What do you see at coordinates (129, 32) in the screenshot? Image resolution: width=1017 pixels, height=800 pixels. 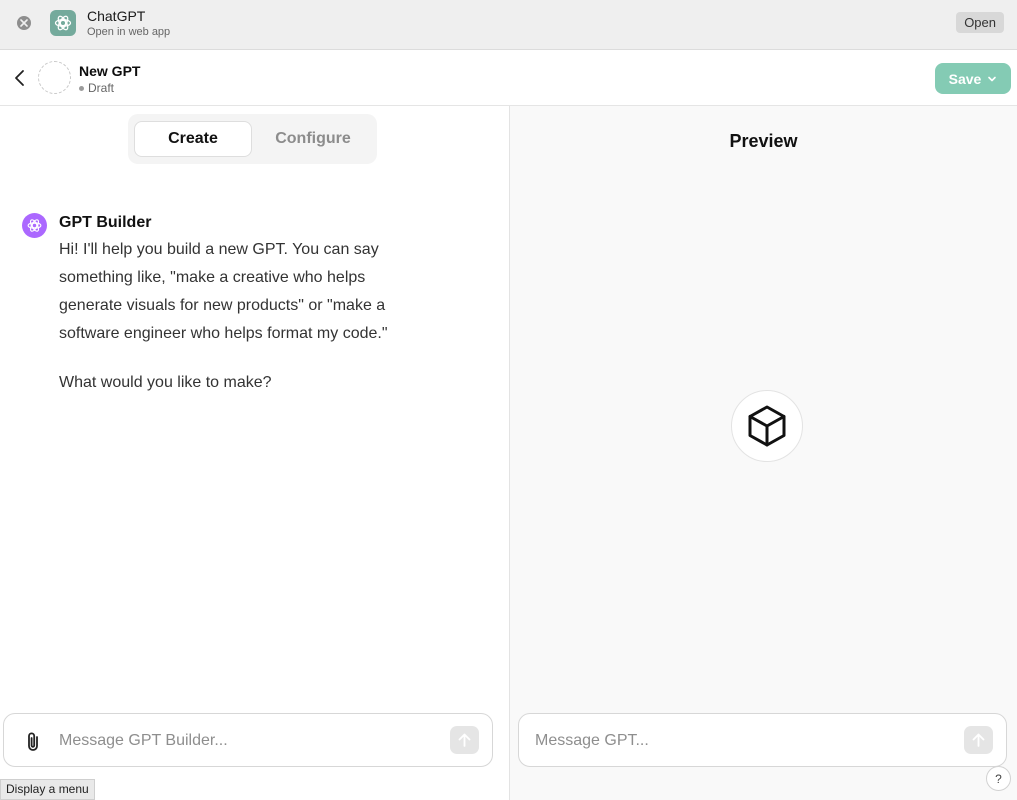 I see `banner-subtitle: Open in web app` at bounding box center [129, 32].